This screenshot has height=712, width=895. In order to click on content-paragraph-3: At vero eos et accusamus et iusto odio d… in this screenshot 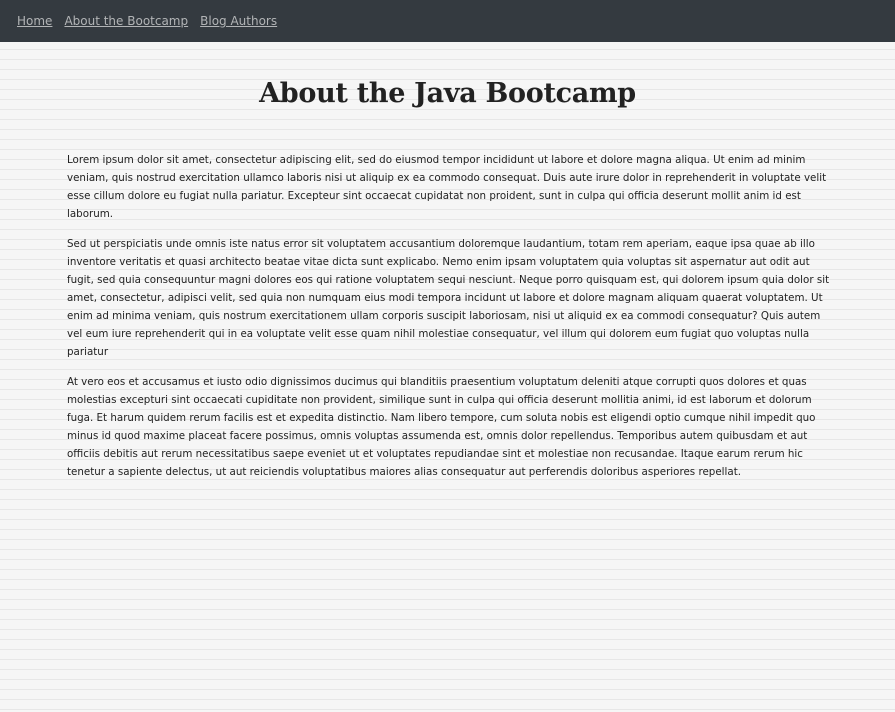, I will do `click(441, 427)`.